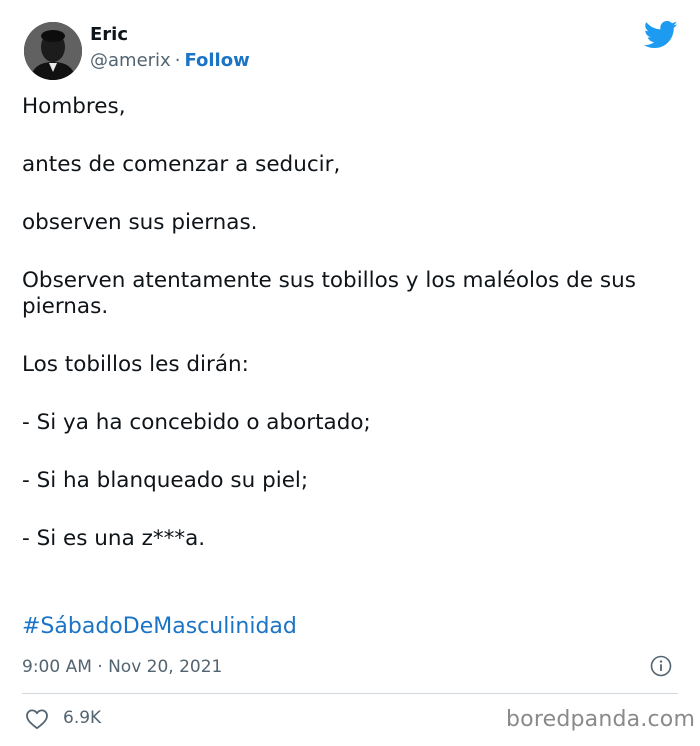 The image size is (700, 746). What do you see at coordinates (37, 719) in the screenshot?
I see `heart-icon` at bounding box center [37, 719].